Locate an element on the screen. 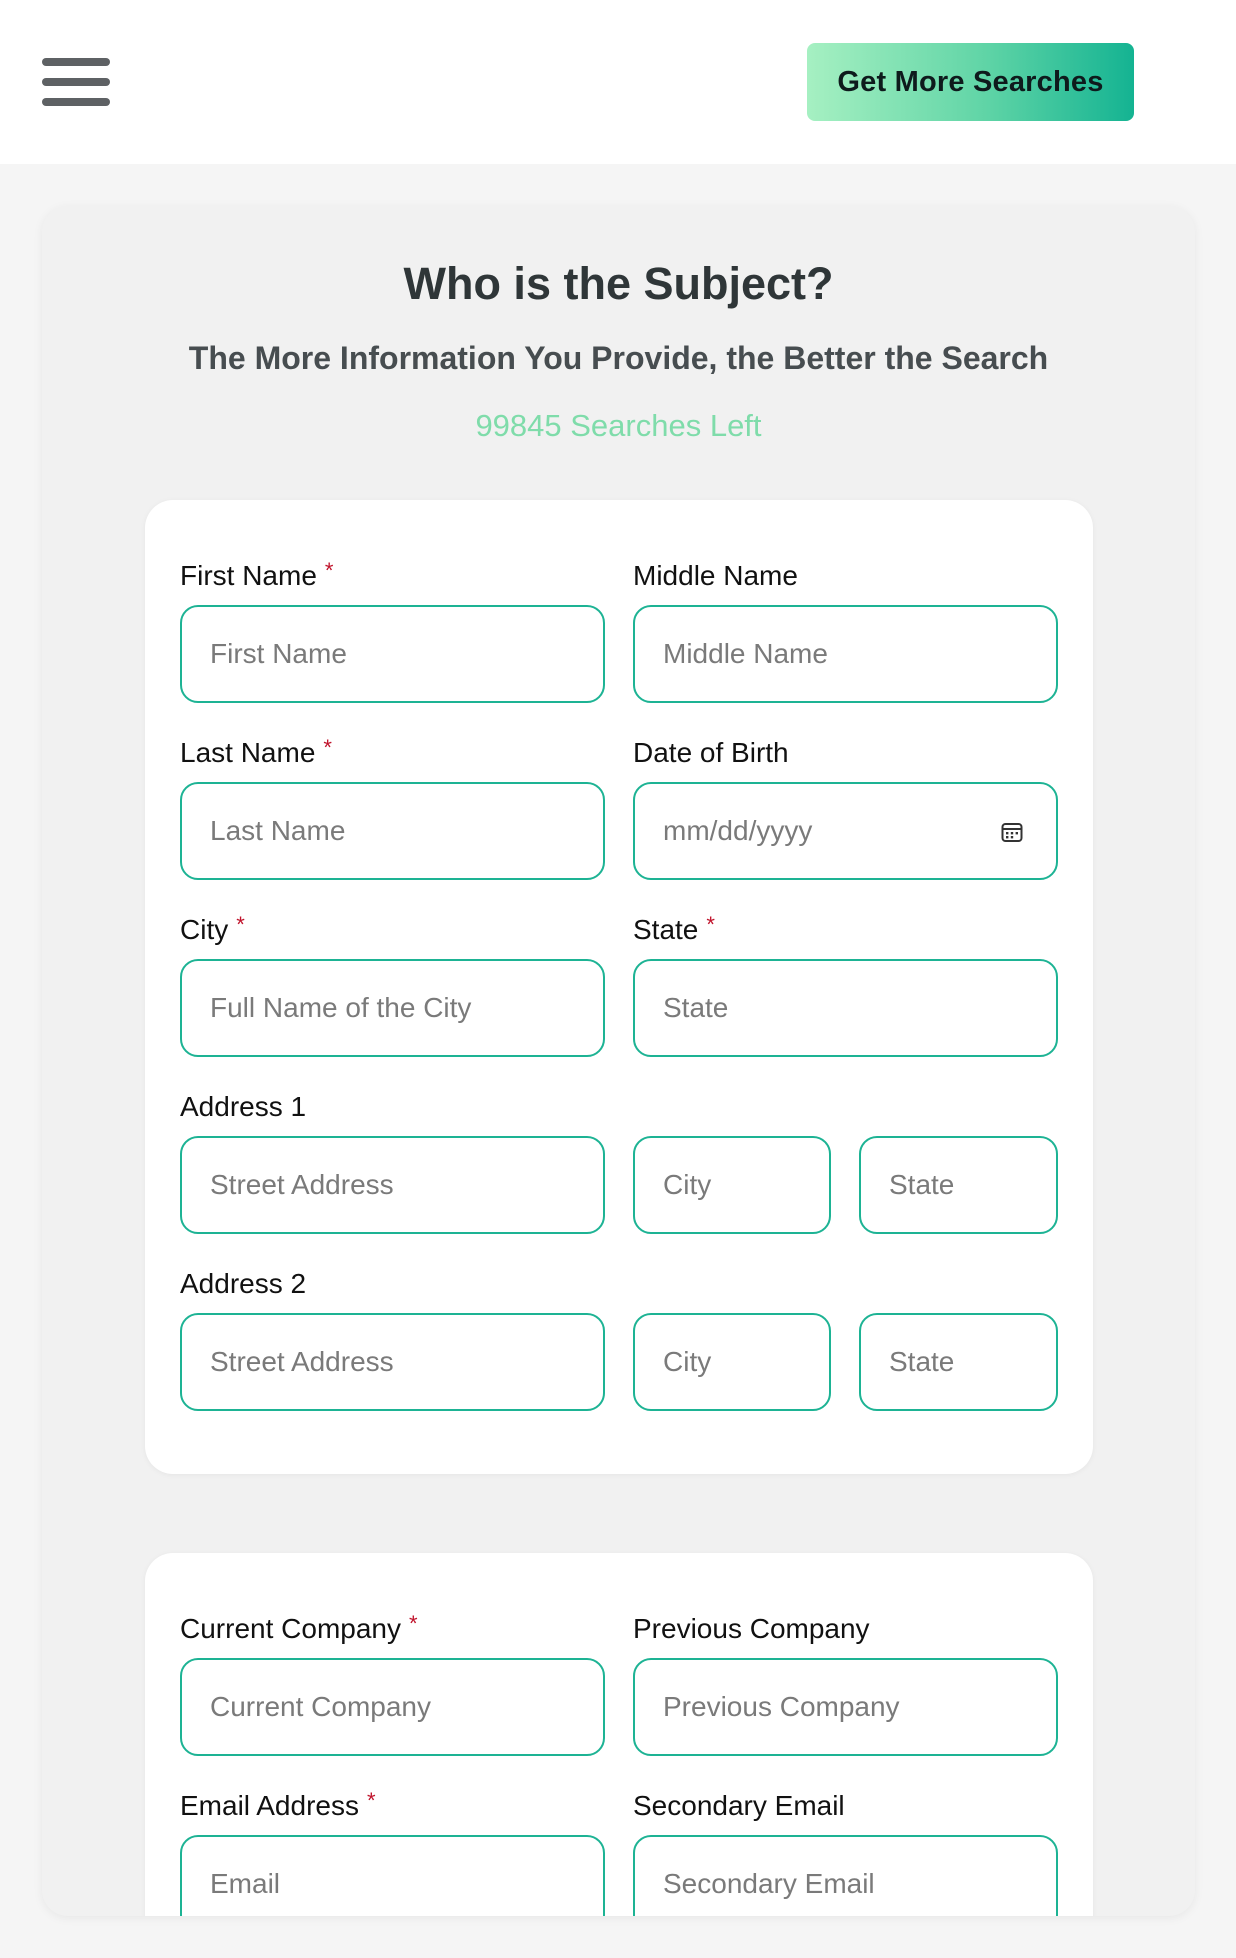 This screenshot has height=1958, width=1236. last-name-label: Last Name * is located at coordinates (256, 753).